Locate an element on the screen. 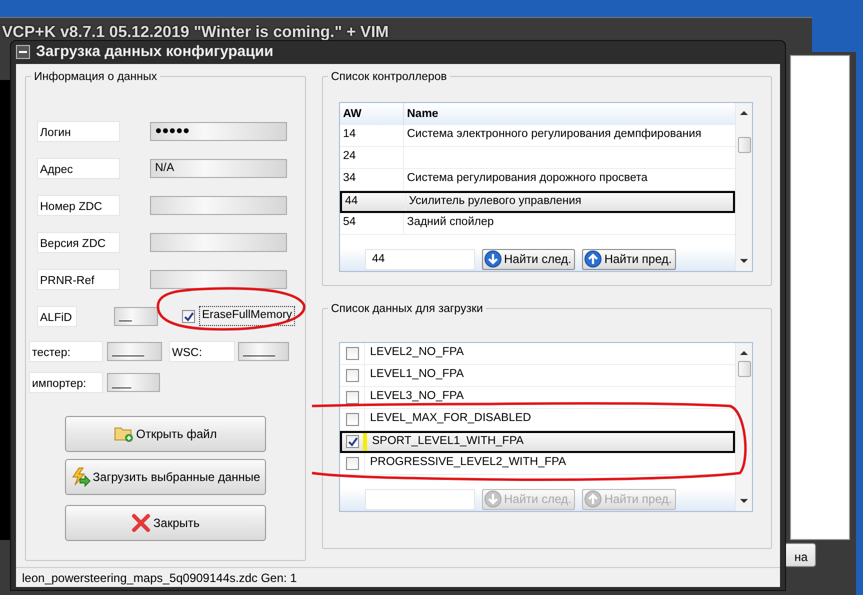 This screenshot has width=863, height=595. list-item: PROGRESSIVE_LEVEL2_WITH_FPA is located at coordinates (537, 463).